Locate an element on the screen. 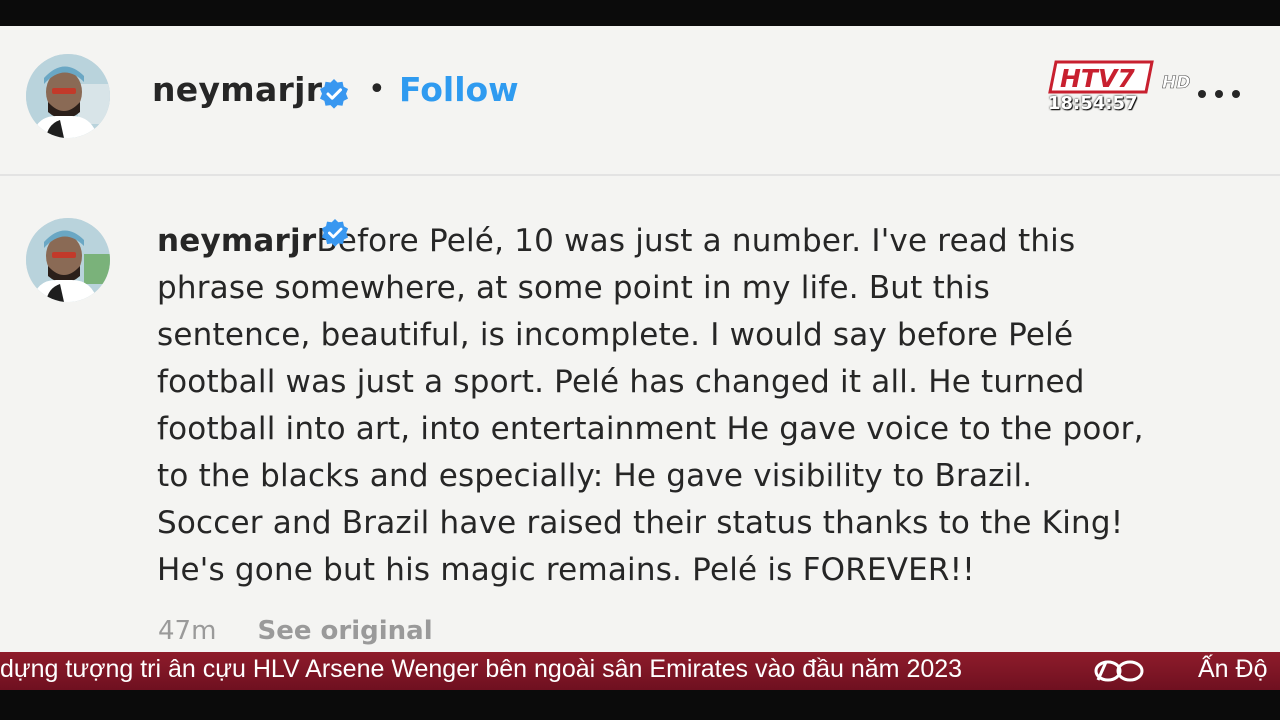 This screenshot has width=1280, height=720. follow-button: Follow is located at coordinates (459, 89).